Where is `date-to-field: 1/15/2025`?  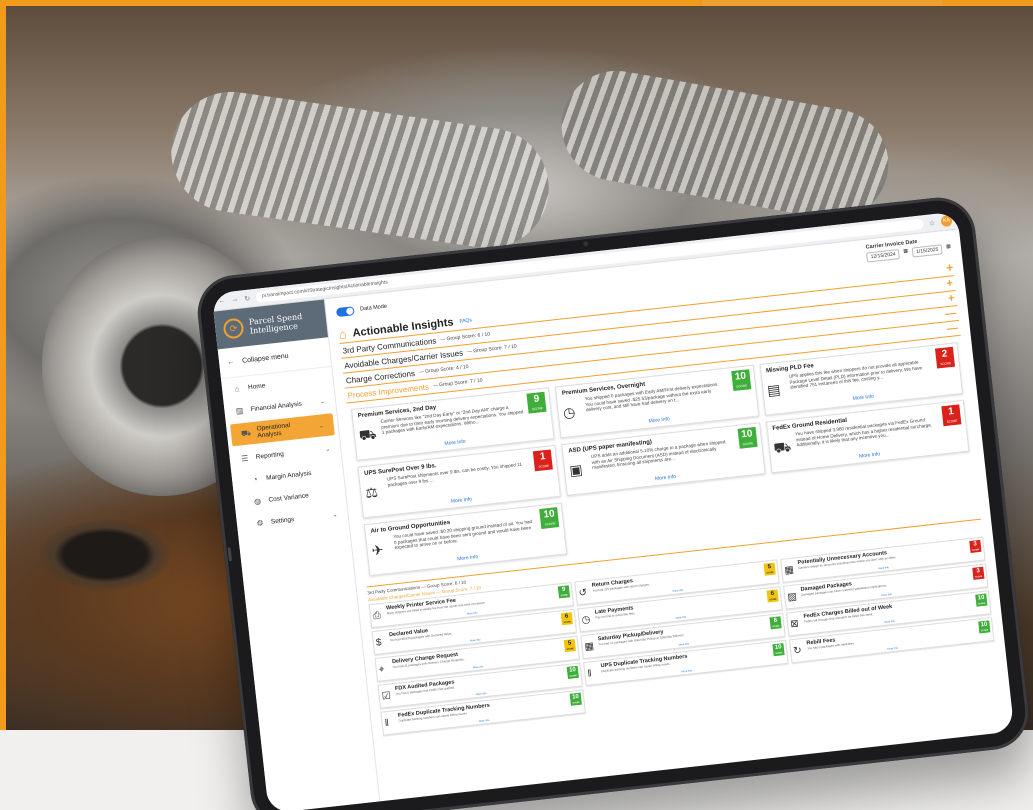 date-to-field: 1/15/2025 is located at coordinates (927, 251).